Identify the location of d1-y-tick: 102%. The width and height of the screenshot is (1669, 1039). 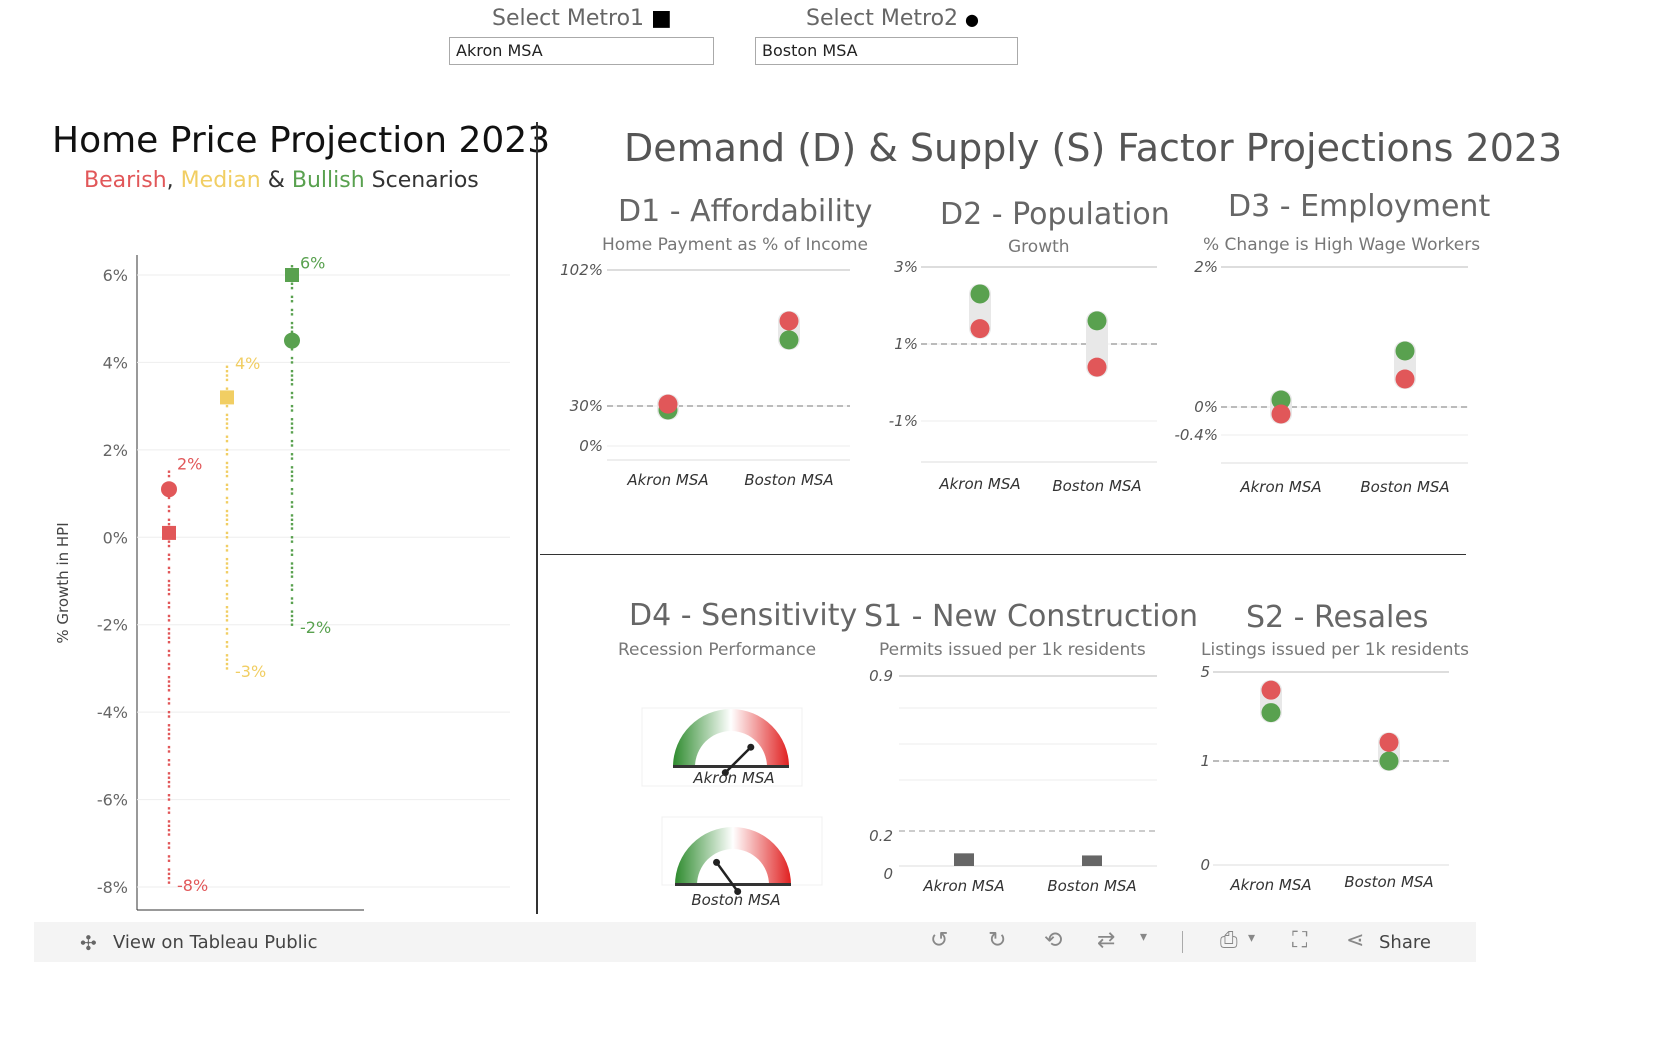
(581, 270).